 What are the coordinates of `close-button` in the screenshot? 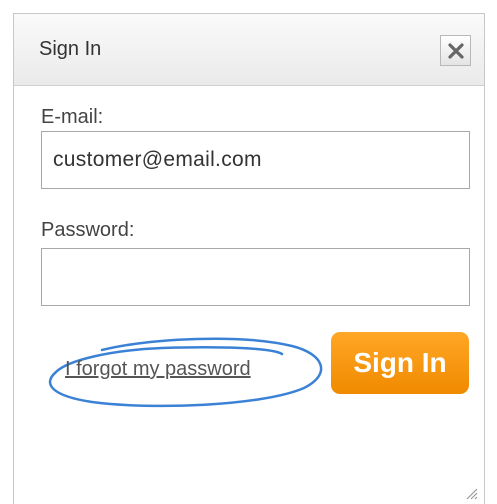 It's located at (455, 50).